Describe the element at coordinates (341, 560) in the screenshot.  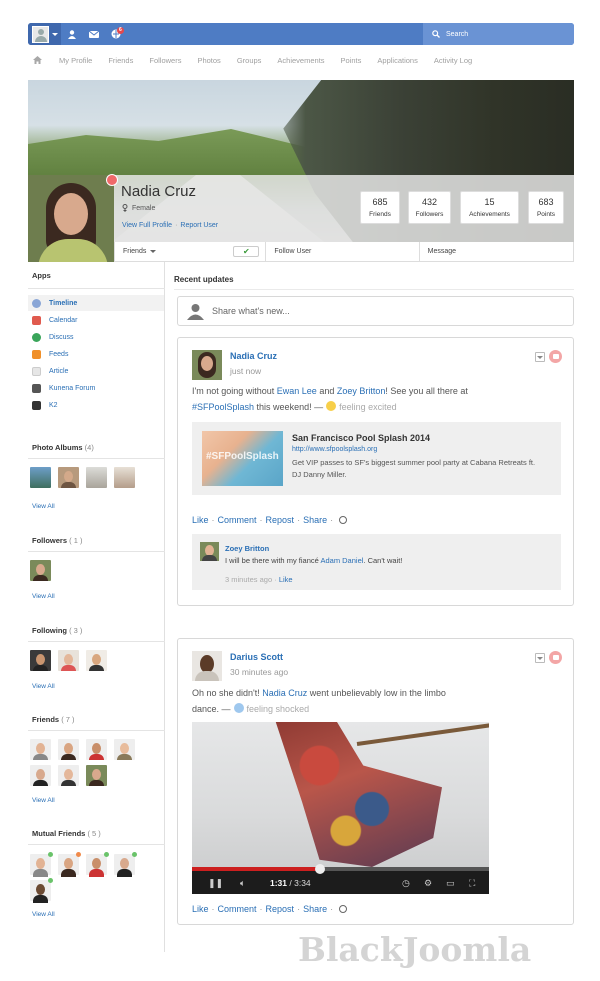
I see `mention-link: Adam Daniel` at that location.